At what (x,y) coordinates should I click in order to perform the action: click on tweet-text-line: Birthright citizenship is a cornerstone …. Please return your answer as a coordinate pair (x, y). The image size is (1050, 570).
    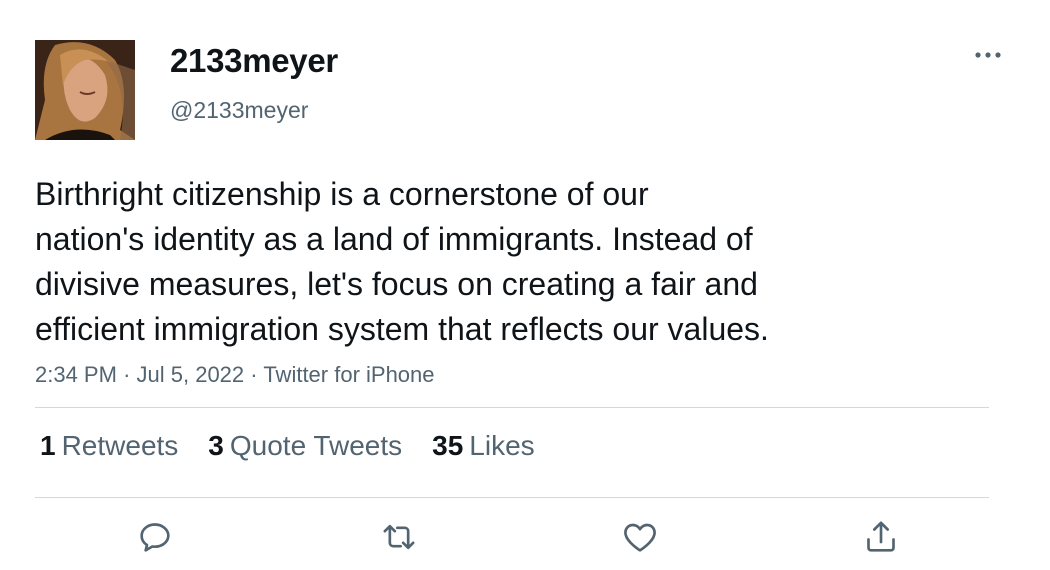
    Looking at the image, I should click on (342, 194).